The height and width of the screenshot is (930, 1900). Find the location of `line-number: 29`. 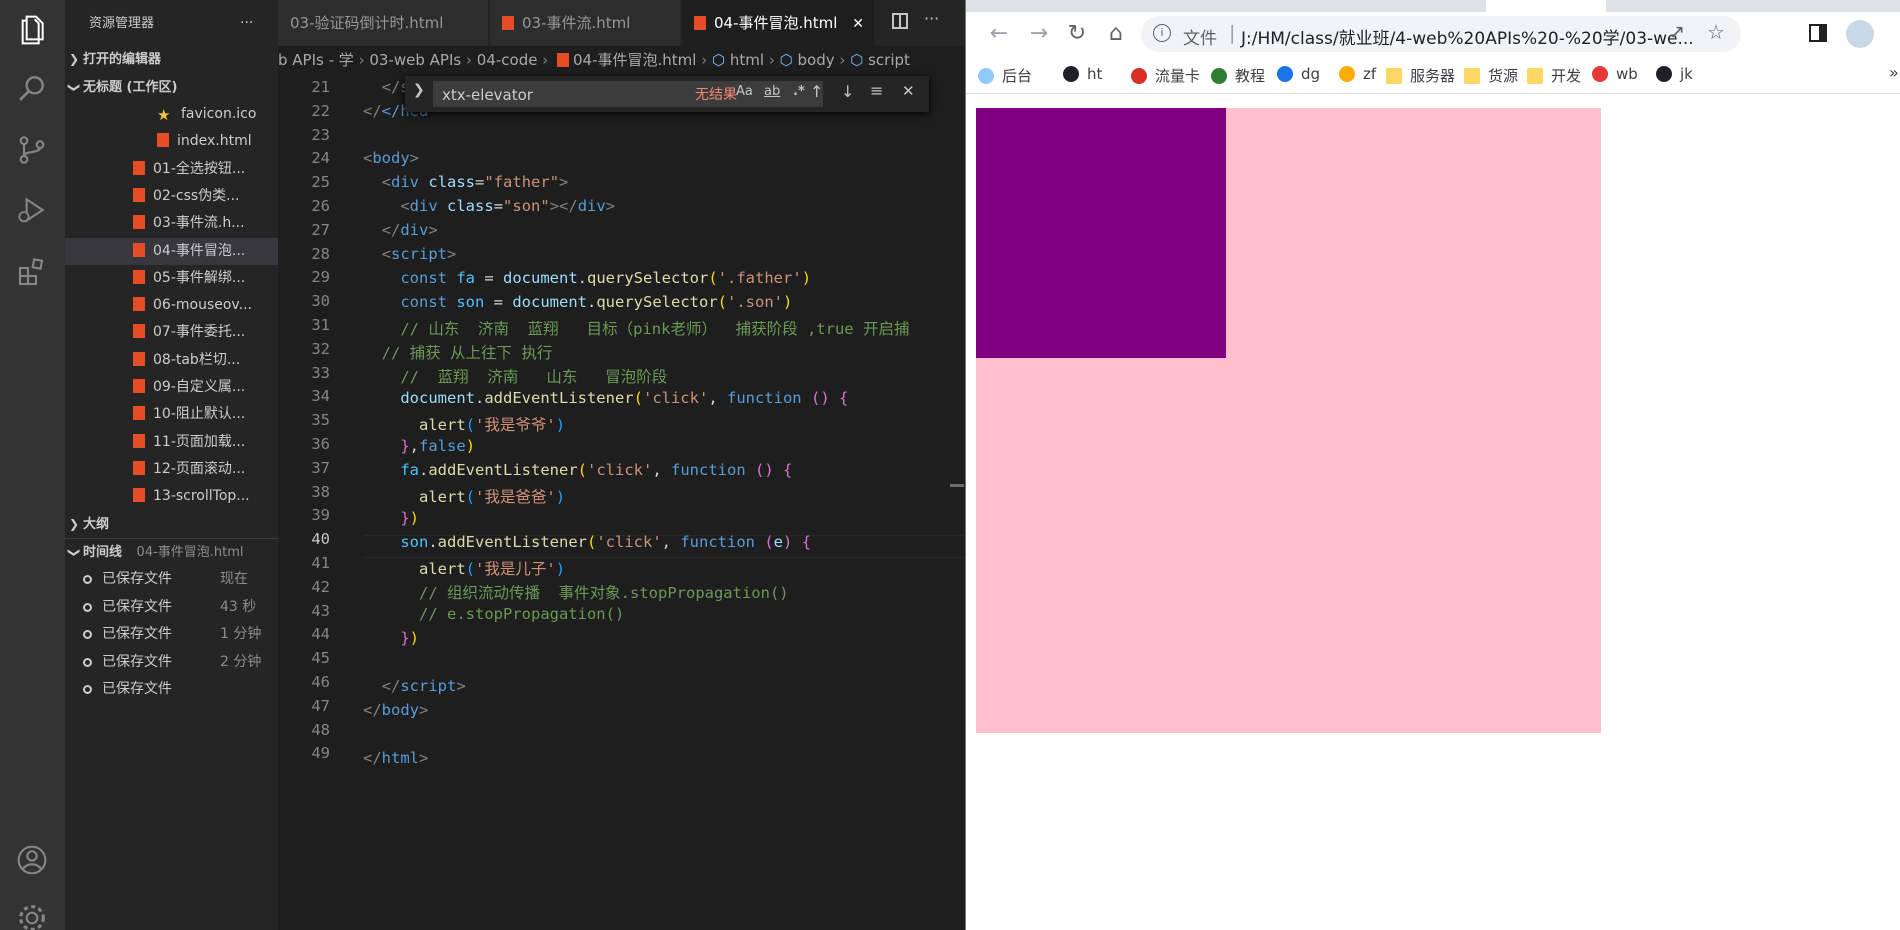

line-number: 29 is located at coordinates (320, 277).